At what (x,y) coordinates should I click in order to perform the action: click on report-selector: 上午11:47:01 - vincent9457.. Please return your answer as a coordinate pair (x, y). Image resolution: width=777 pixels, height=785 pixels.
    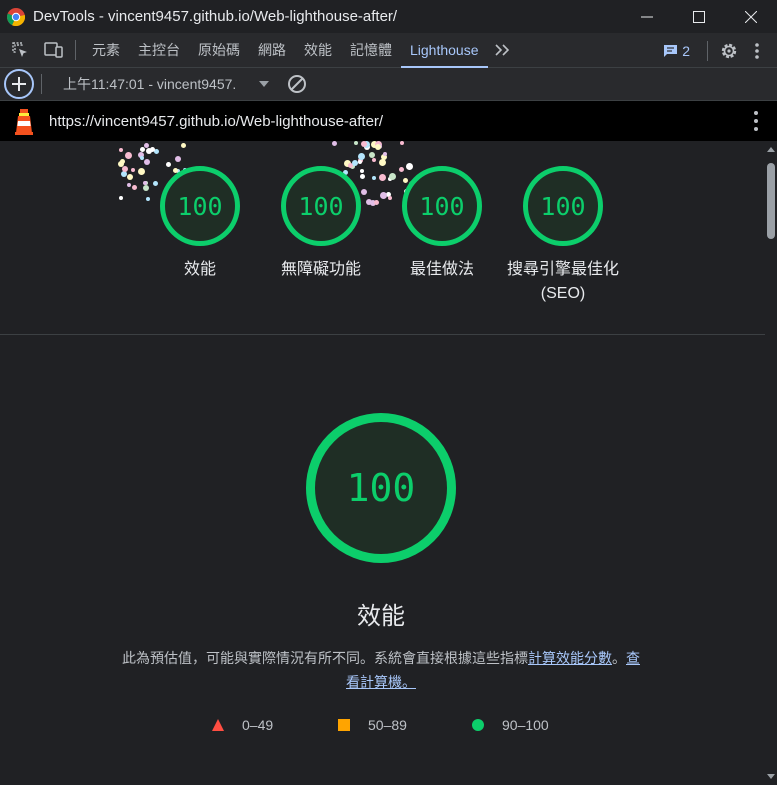
    Looking at the image, I should click on (166, 84).